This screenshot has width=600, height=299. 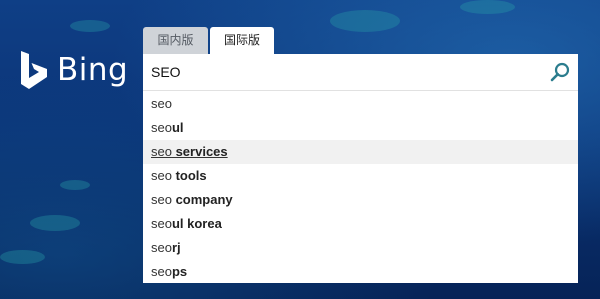 I want to click on suggestion-item: seo, so click(x=360, y=104).